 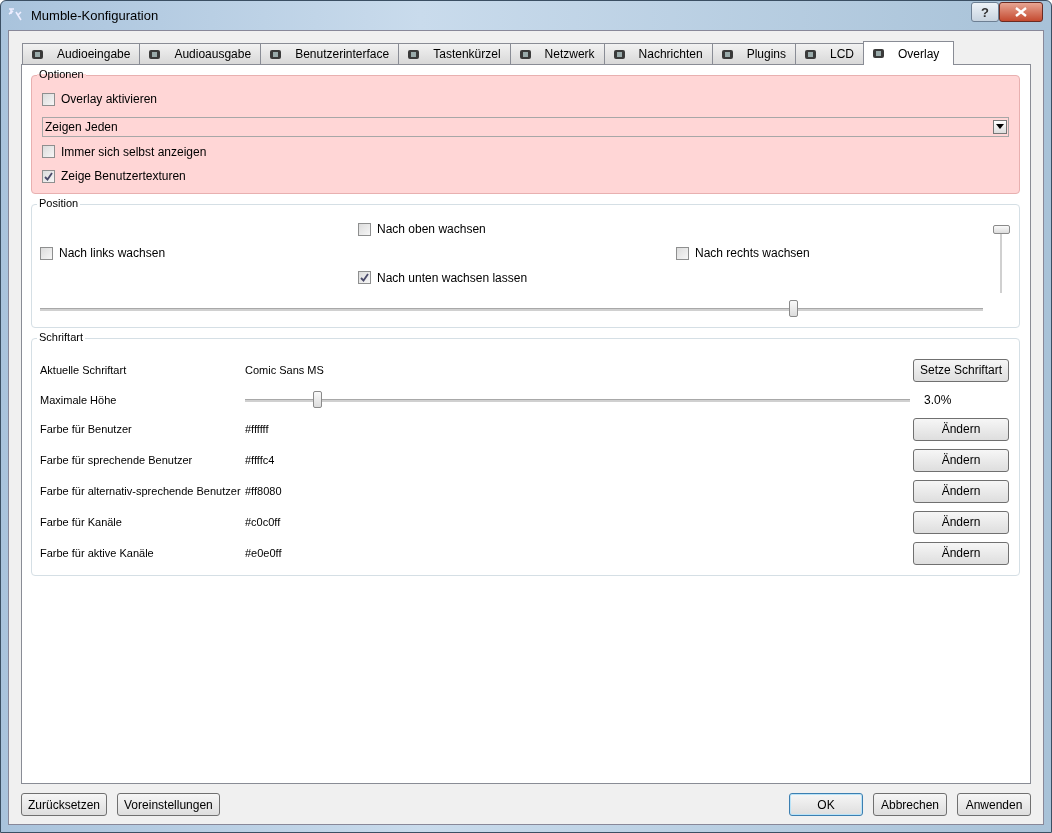 I want to click on setting-value: #e0e0ff, so click(x=264, y=553).